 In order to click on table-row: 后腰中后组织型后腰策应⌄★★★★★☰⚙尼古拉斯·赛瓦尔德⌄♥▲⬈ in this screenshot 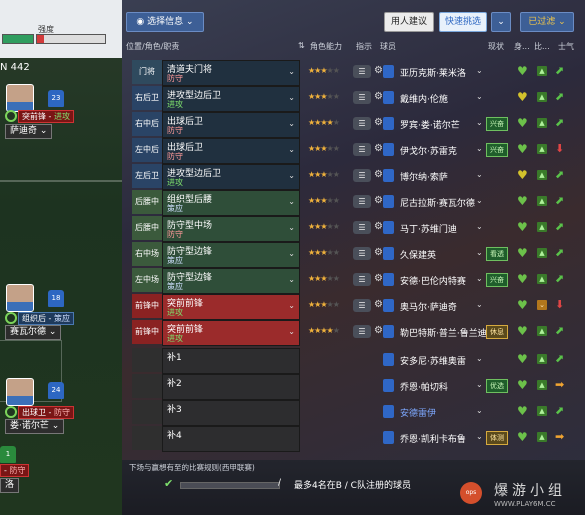, I will do `click(356, 210)`.